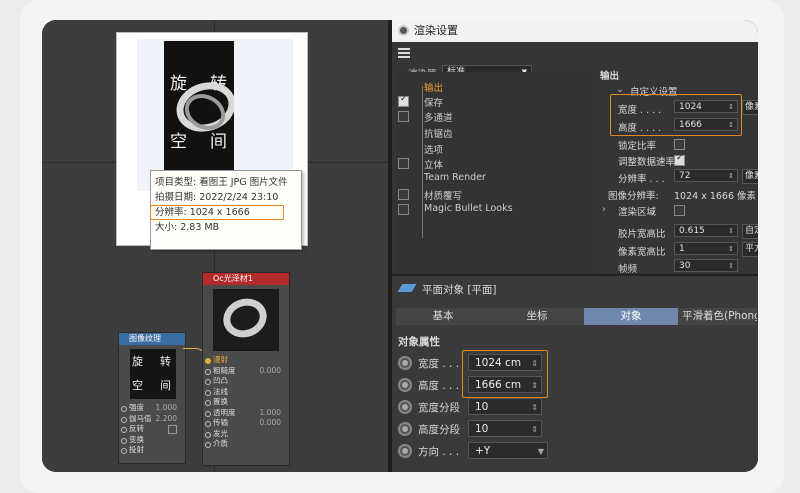  Describe the element at coordinates (537, 316) in the screenshot. I see `tab-coordinates: 坐标` at that location.